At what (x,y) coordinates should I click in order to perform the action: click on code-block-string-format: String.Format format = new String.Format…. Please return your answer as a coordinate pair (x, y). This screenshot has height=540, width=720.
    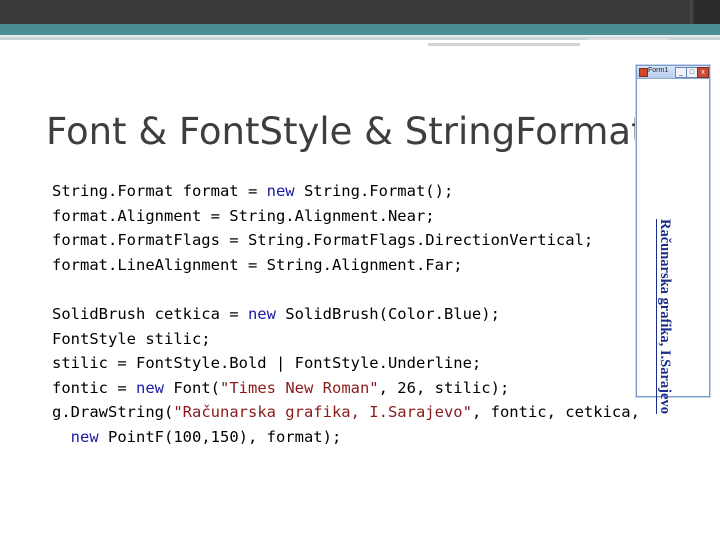
    Looking at the image, I should click on (322, 228).